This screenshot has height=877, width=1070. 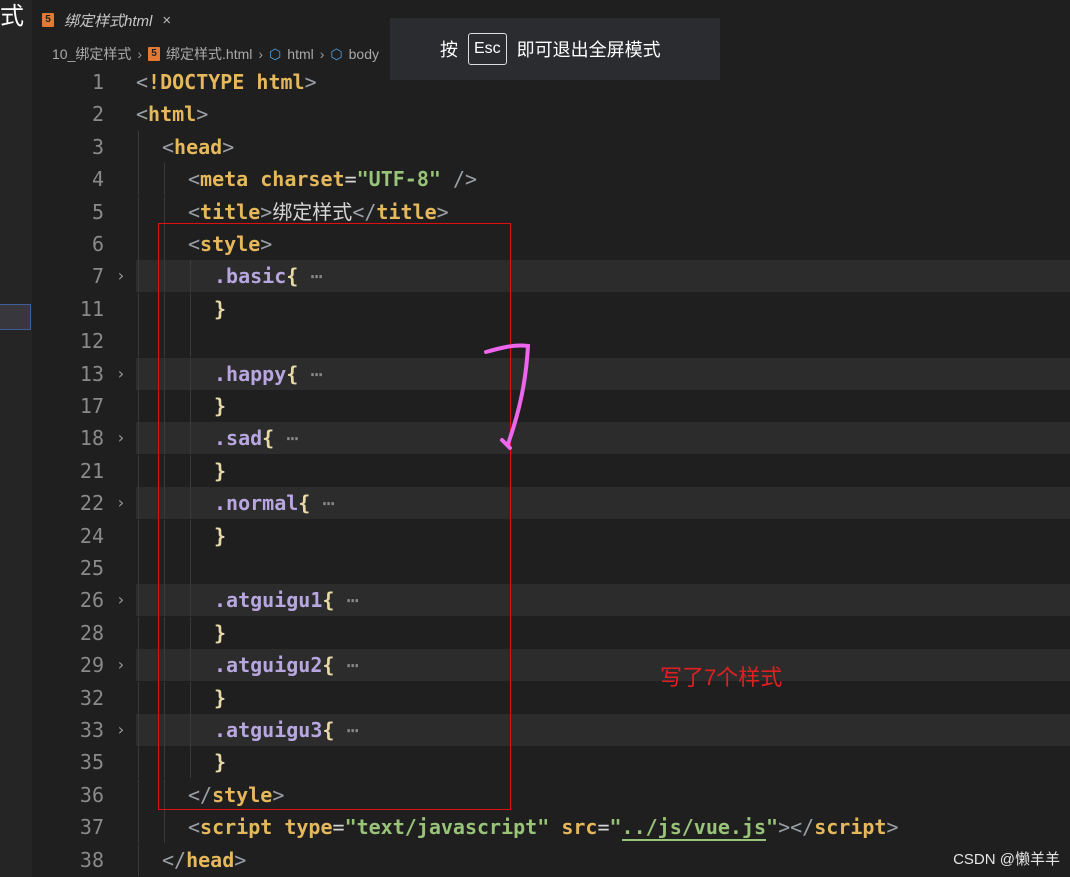 What do you see at coordinates (209, 54) in the screenshot?
I see `breadcrumb-file: 绑定样式.html` at bounding box center [209, 54].